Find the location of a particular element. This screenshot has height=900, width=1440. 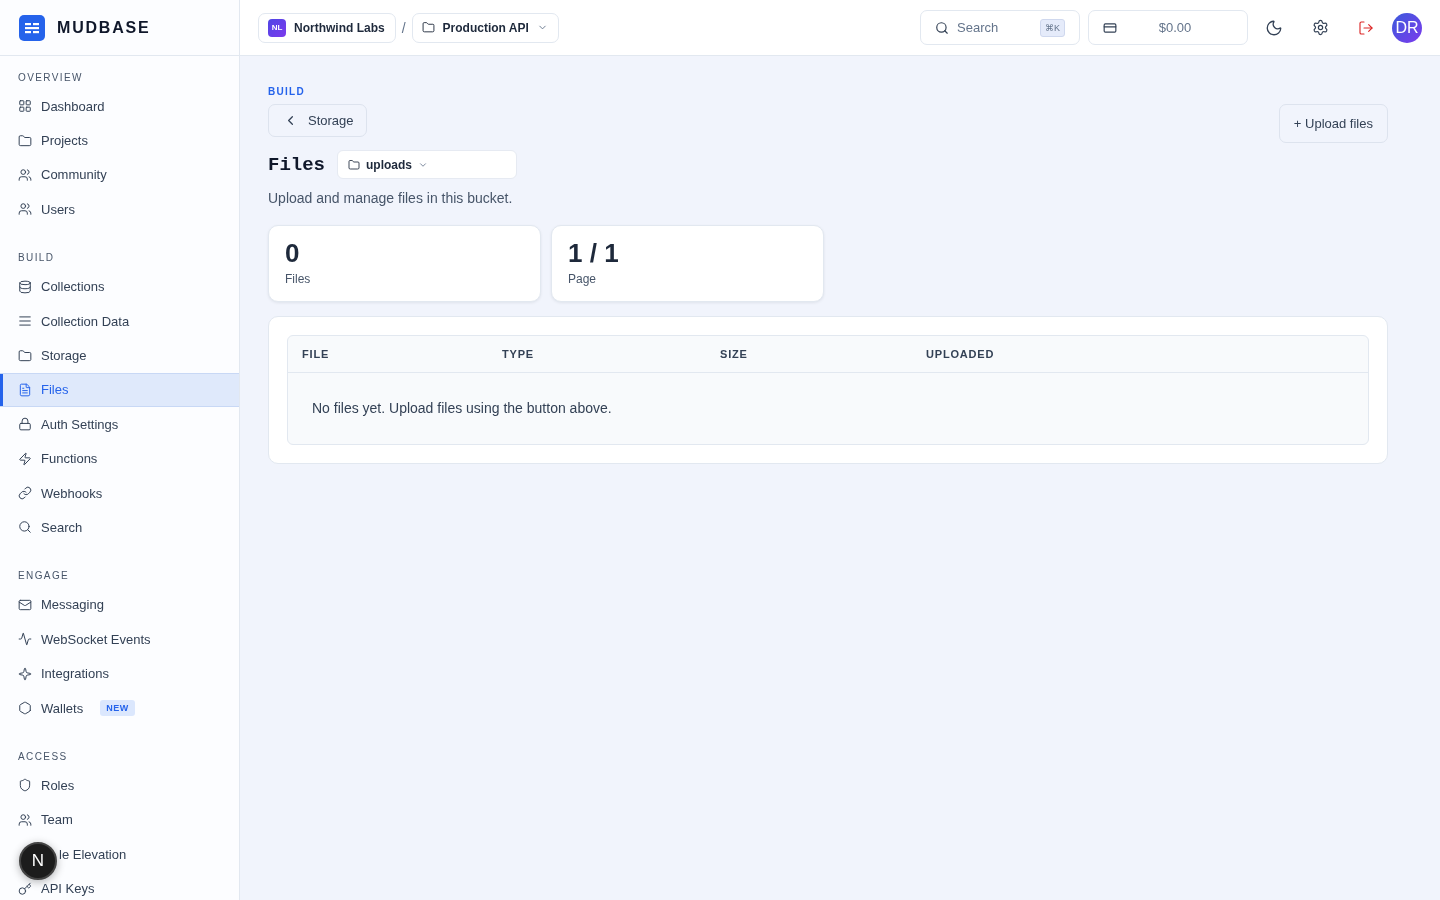

org-avatar: NL is located at coordinates (277, 27).